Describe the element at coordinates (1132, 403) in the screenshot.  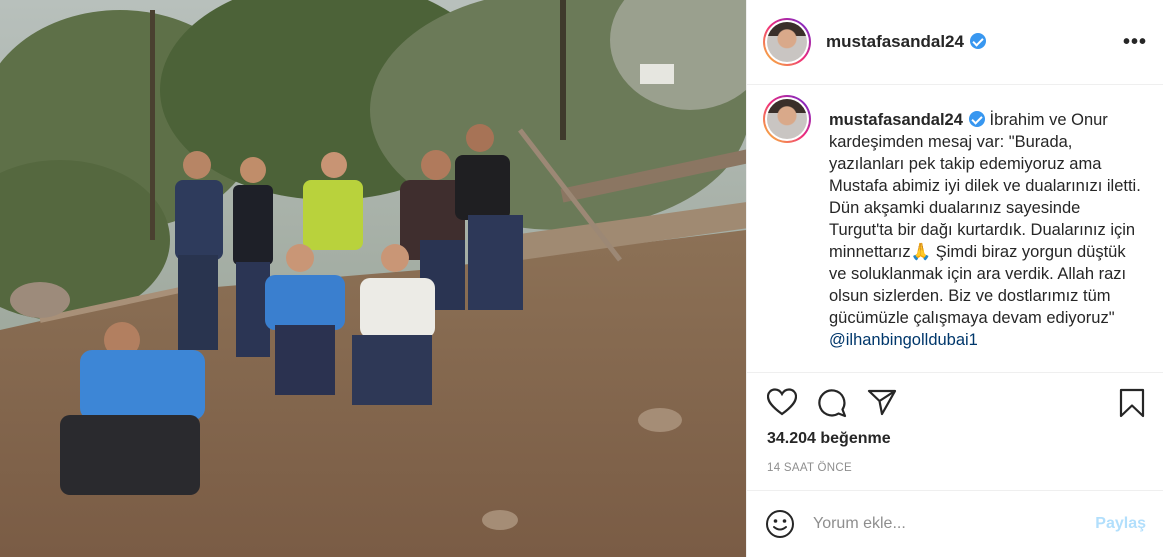
I see `bookmark-icon` at that location.